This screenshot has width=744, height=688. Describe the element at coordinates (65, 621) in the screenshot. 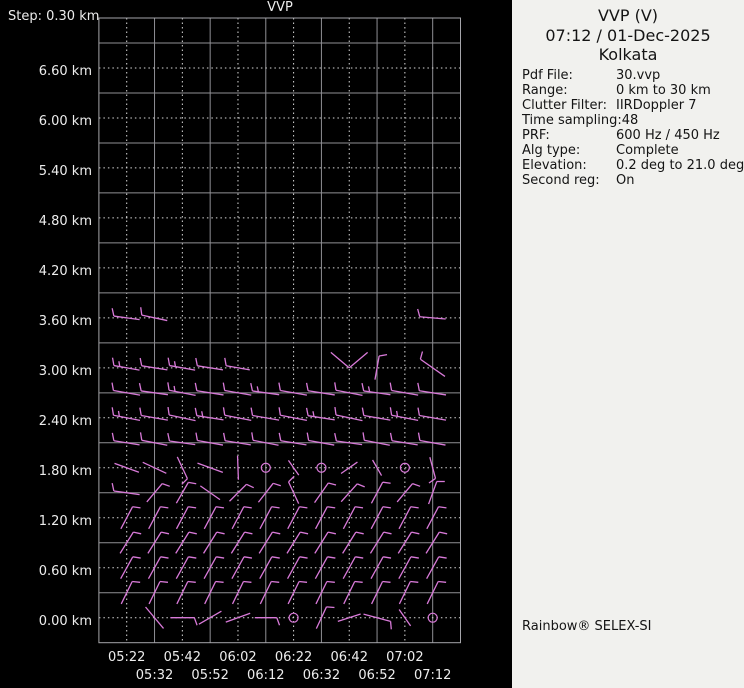

I see `y-axis-label: 0.00 km` at that location.